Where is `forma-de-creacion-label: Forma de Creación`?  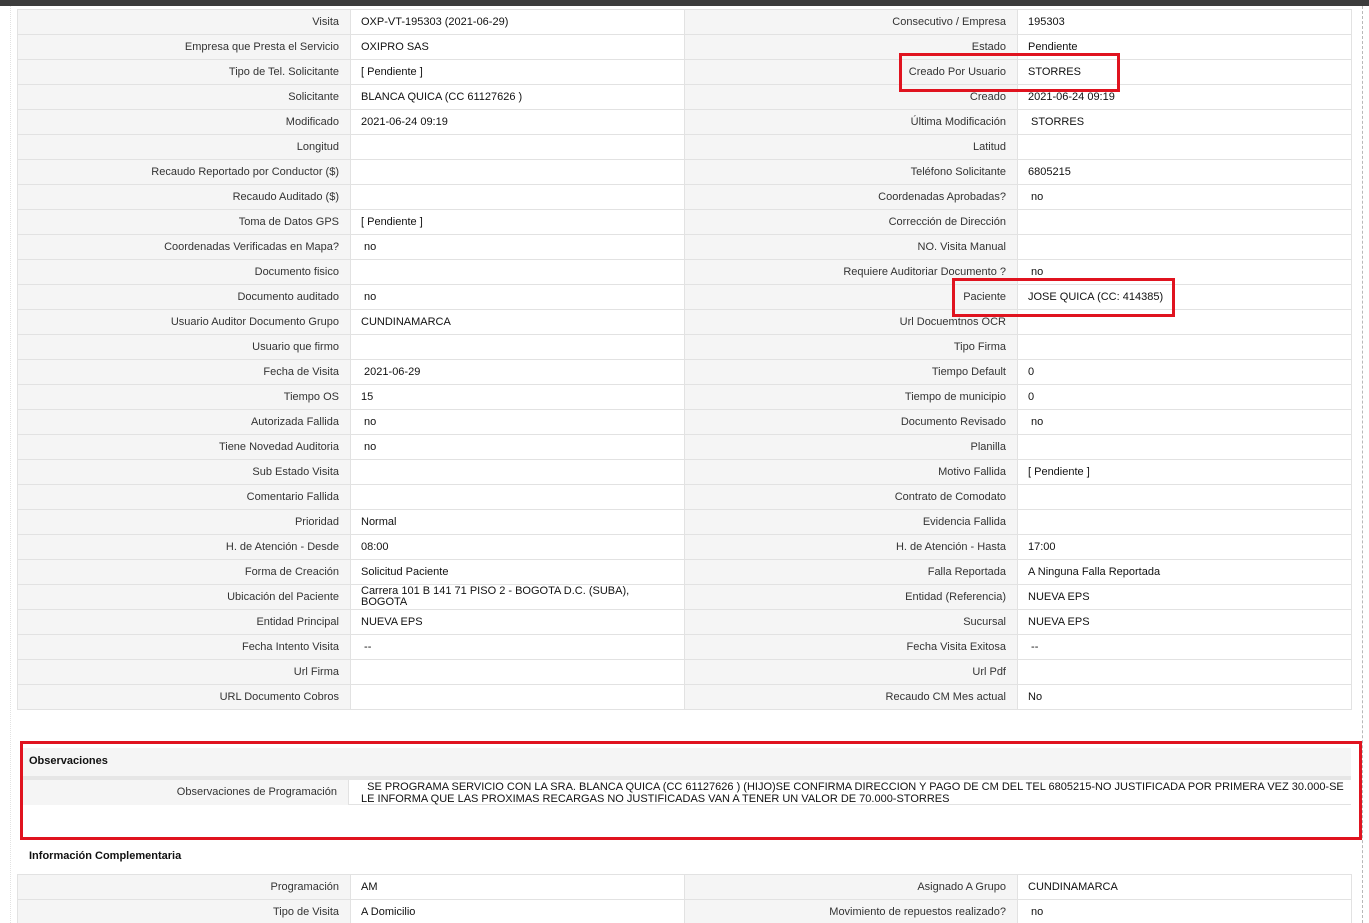
forma-de-creacion-label: Forma de Creación is located at coordinates (184, 572).